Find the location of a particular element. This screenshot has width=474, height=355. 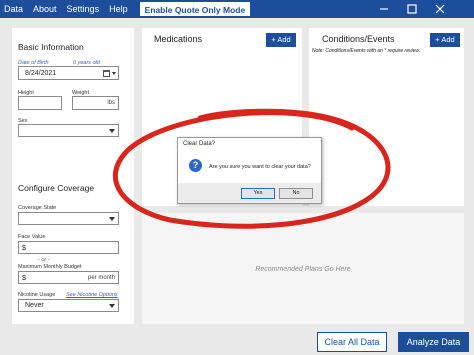

nicotine-value: Never is located at coordinates (34, 305).